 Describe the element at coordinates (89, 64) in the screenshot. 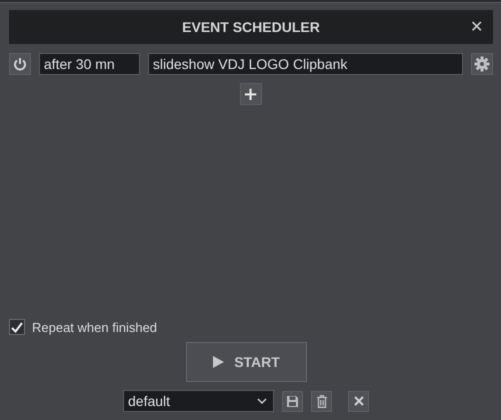

I see `time-field: after 30 mn` at that location.